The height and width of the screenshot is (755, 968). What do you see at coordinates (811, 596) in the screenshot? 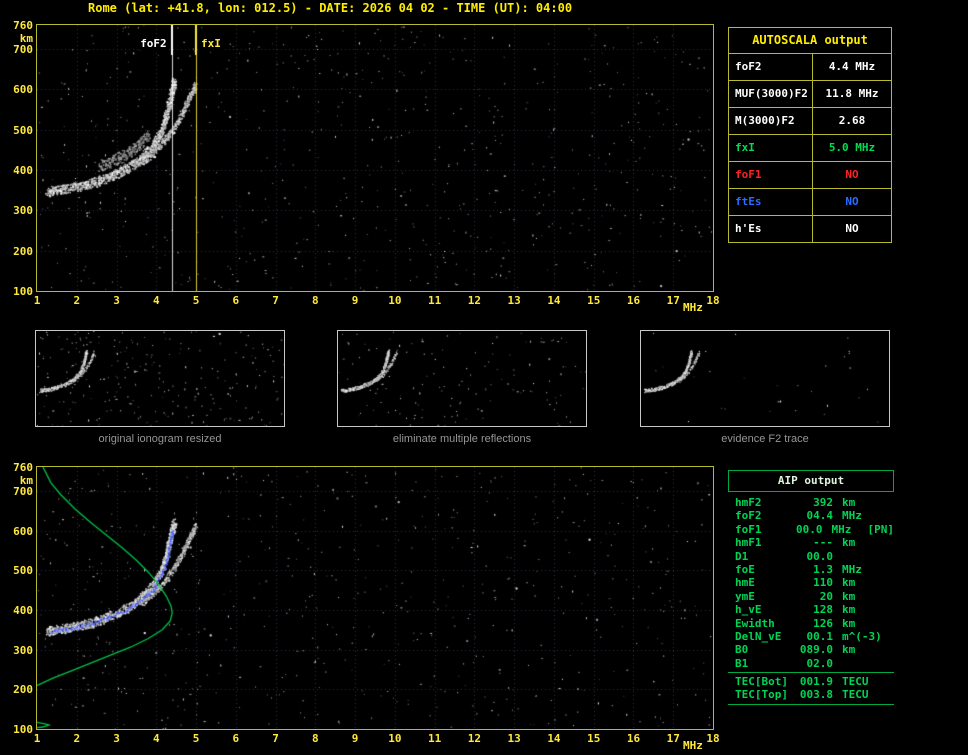
I see `aip-row: ymE 20 km` at bounding box center [811, 596].